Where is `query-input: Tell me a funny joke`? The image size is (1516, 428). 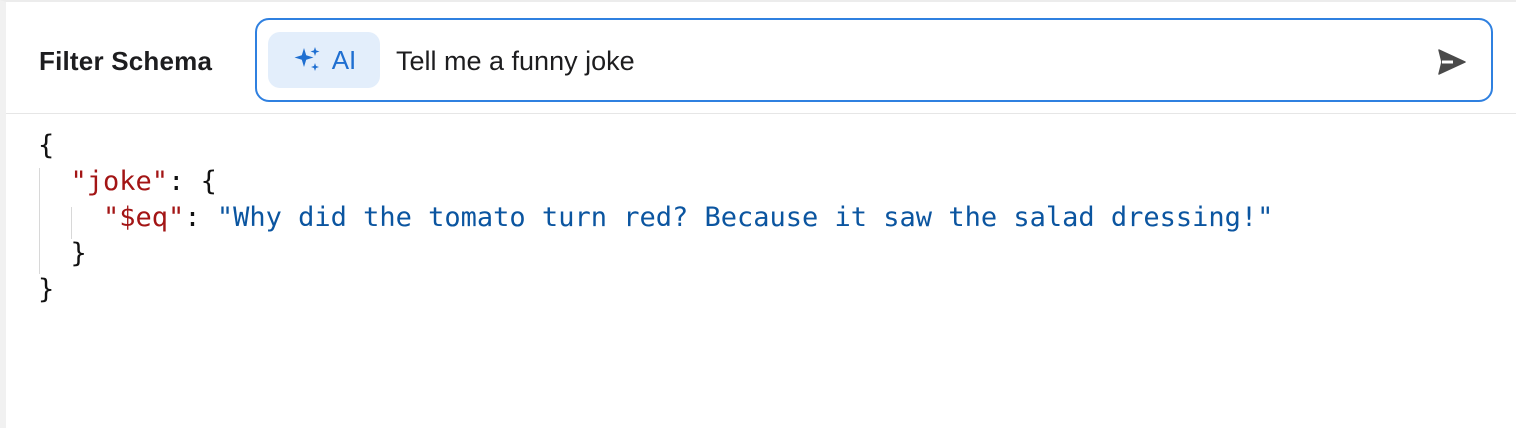
query-input: Tell me a funny joke is located at coordinates (515, 61).